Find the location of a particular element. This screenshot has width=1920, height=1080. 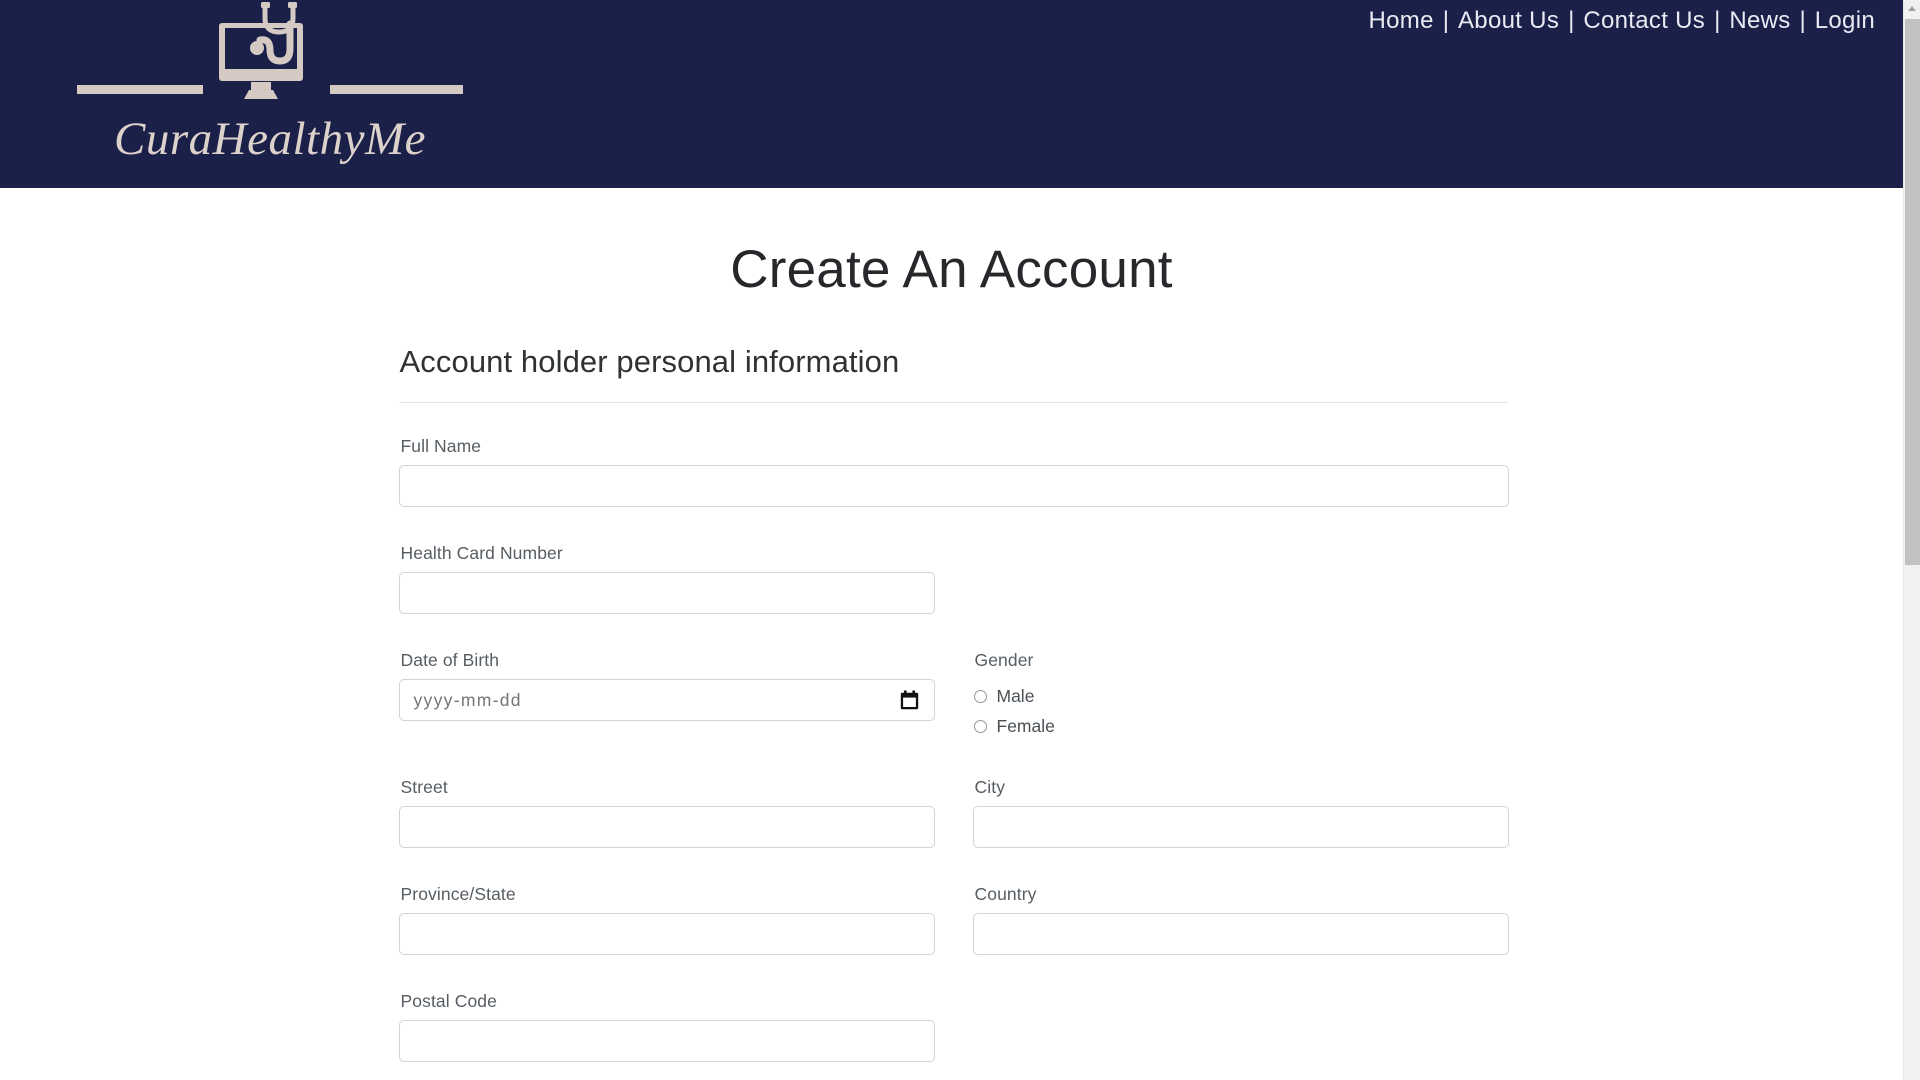

label-full-name: Full Name is located at coordinates (441, 446).